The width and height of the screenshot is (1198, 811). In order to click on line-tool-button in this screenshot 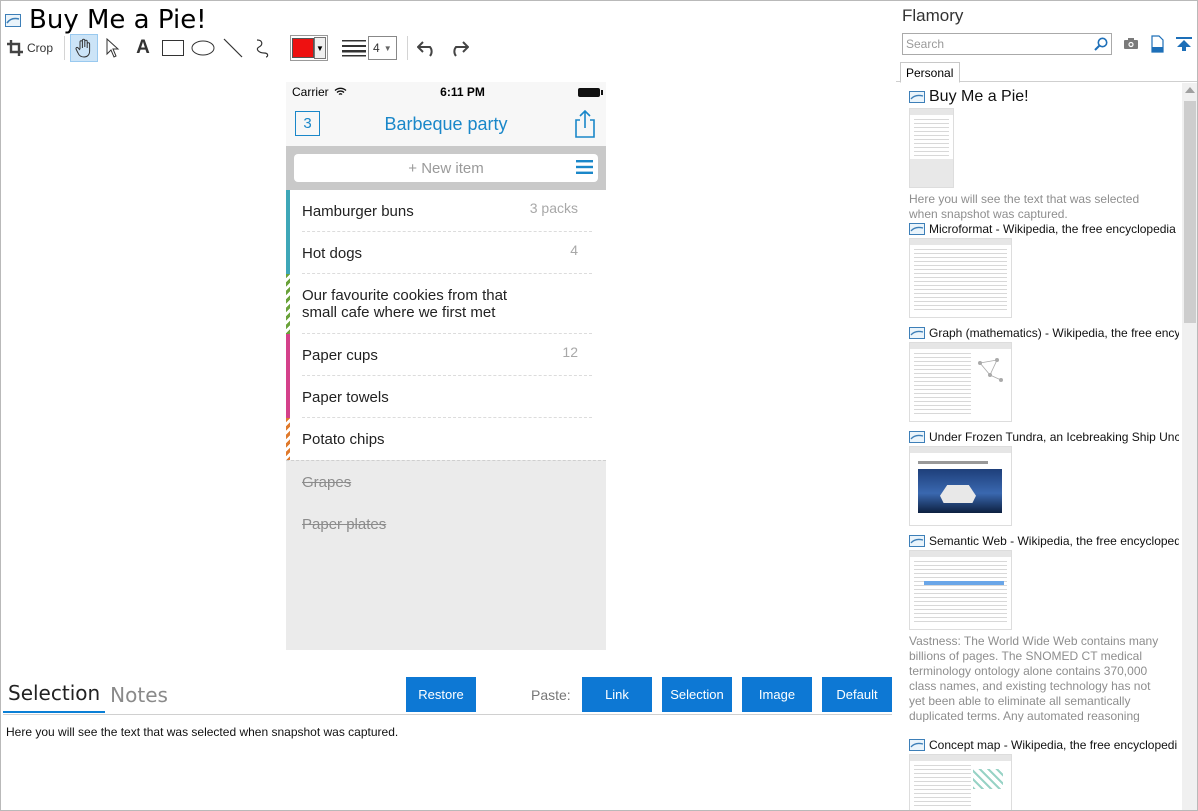, I will do `click(233, 48)`.